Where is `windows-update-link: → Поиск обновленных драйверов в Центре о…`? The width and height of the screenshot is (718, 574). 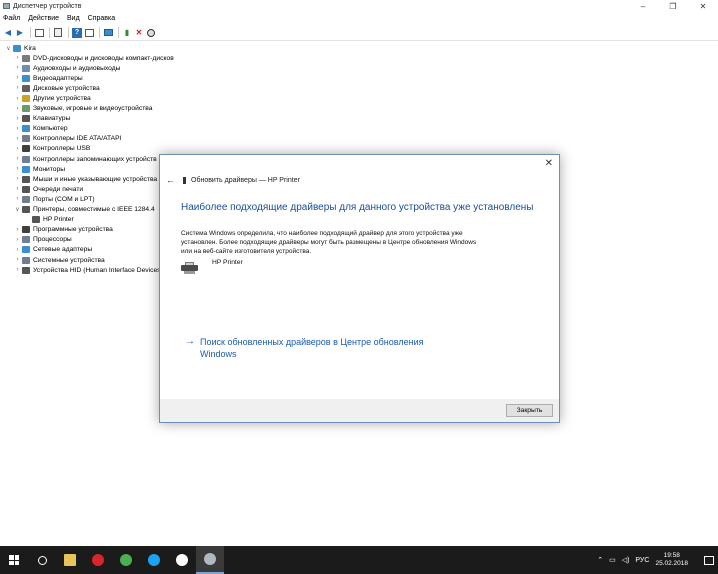
windows-update-link: → Поиск обновленных драйверов в Центре о… is located at coordinates (310, 348).